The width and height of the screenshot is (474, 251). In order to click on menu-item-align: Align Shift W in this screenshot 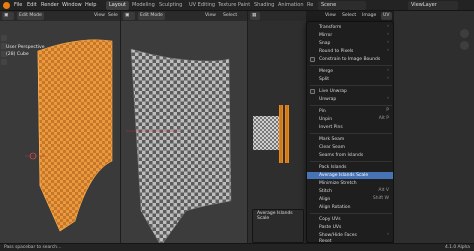, I will do `click(350, 199)`.